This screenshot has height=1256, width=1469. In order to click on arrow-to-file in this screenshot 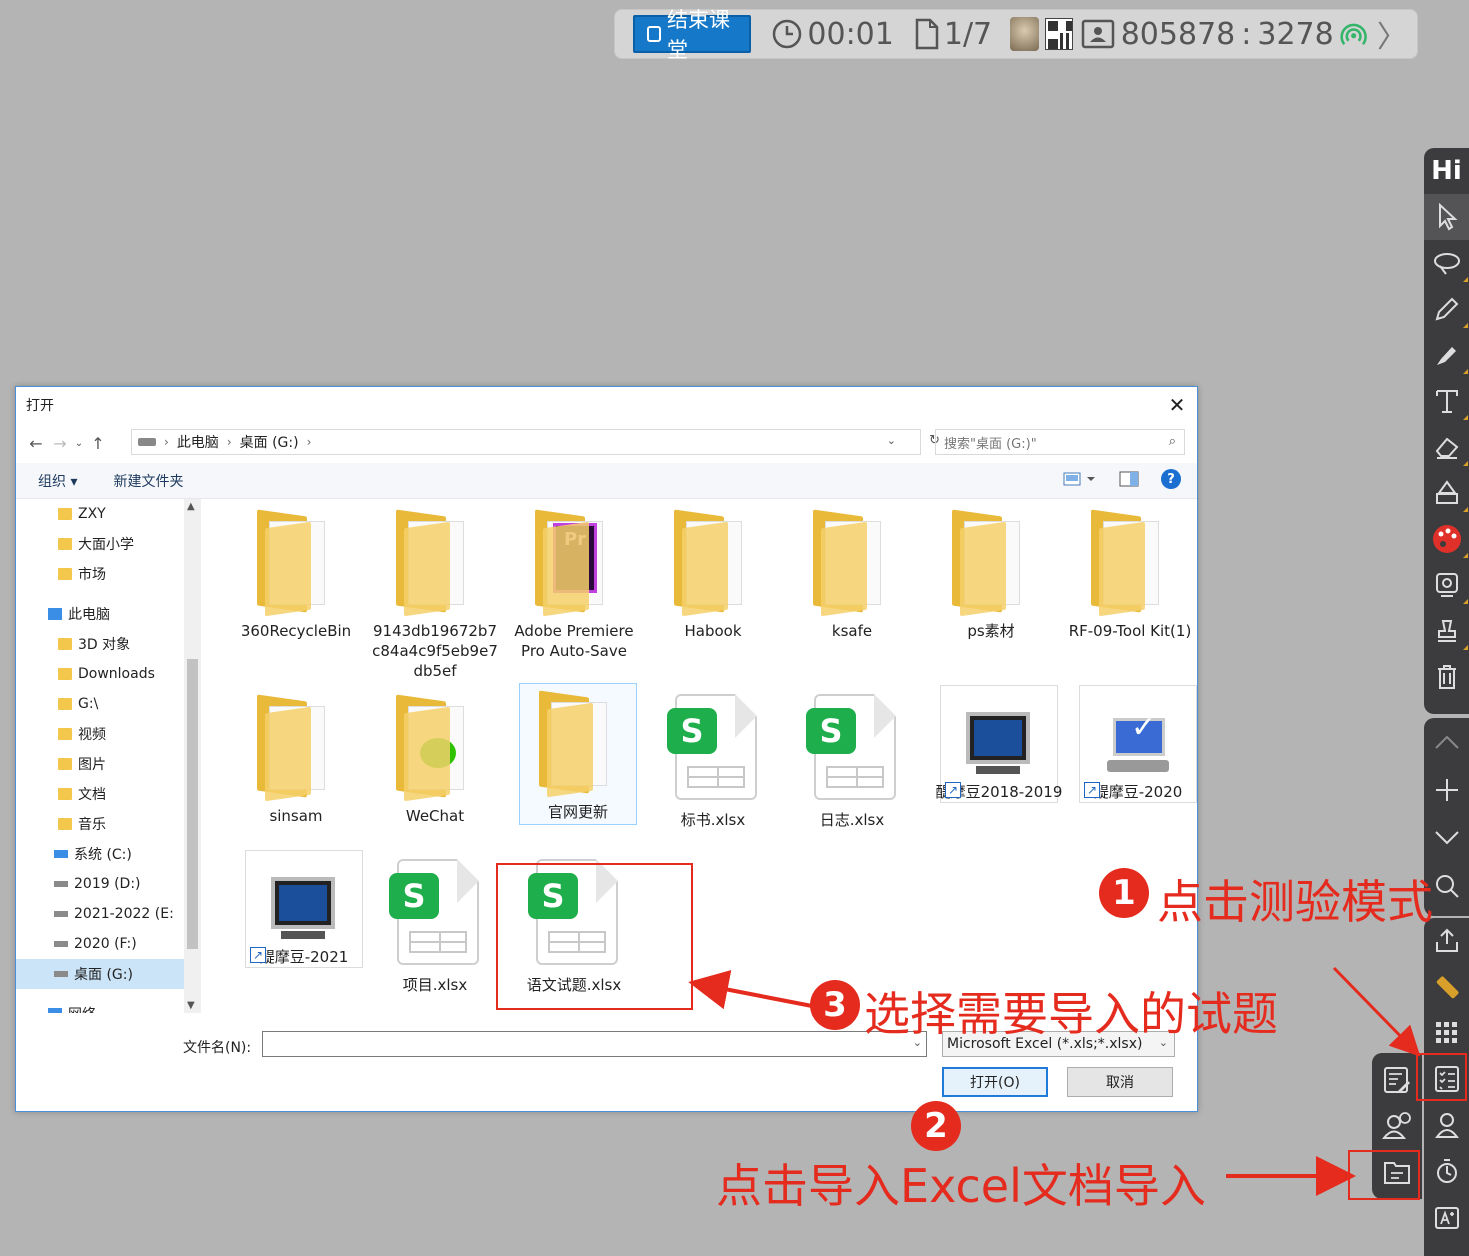, I will do `click(750, 989)`.